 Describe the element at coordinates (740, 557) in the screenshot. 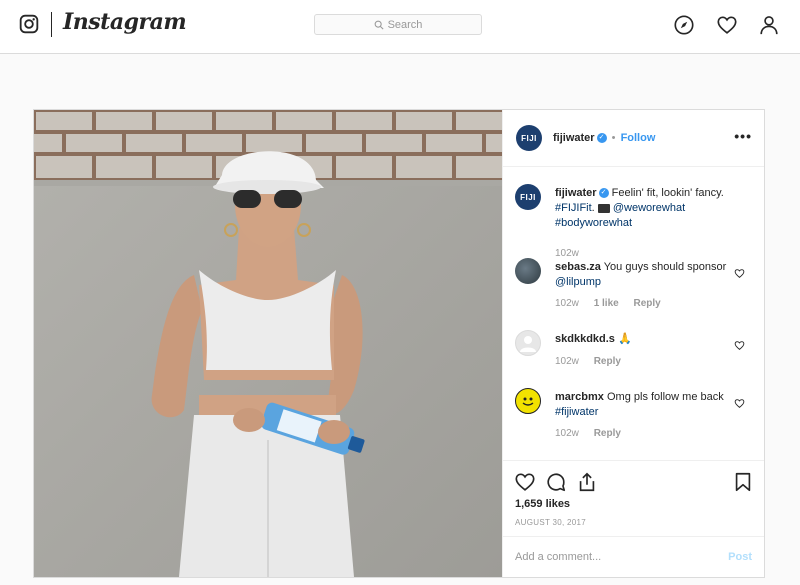

I see `post-comment-button: Post` at that location.